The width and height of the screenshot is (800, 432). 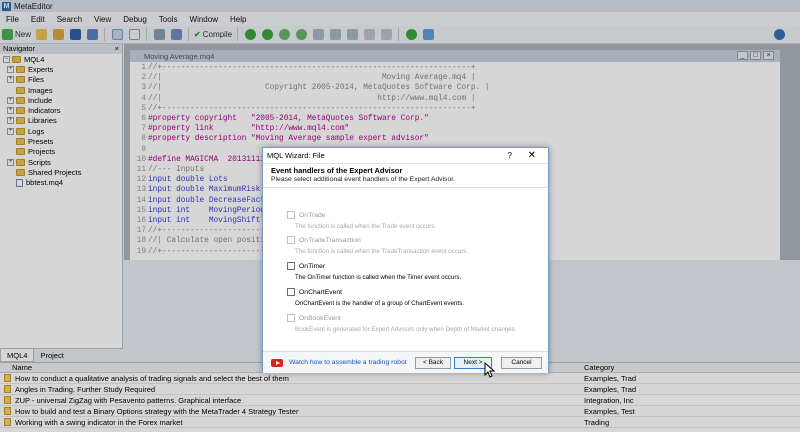 What do you see at coordinates (16, 59) in the screenshot?
I see `folder-icon` at bounding box center [16, 59].